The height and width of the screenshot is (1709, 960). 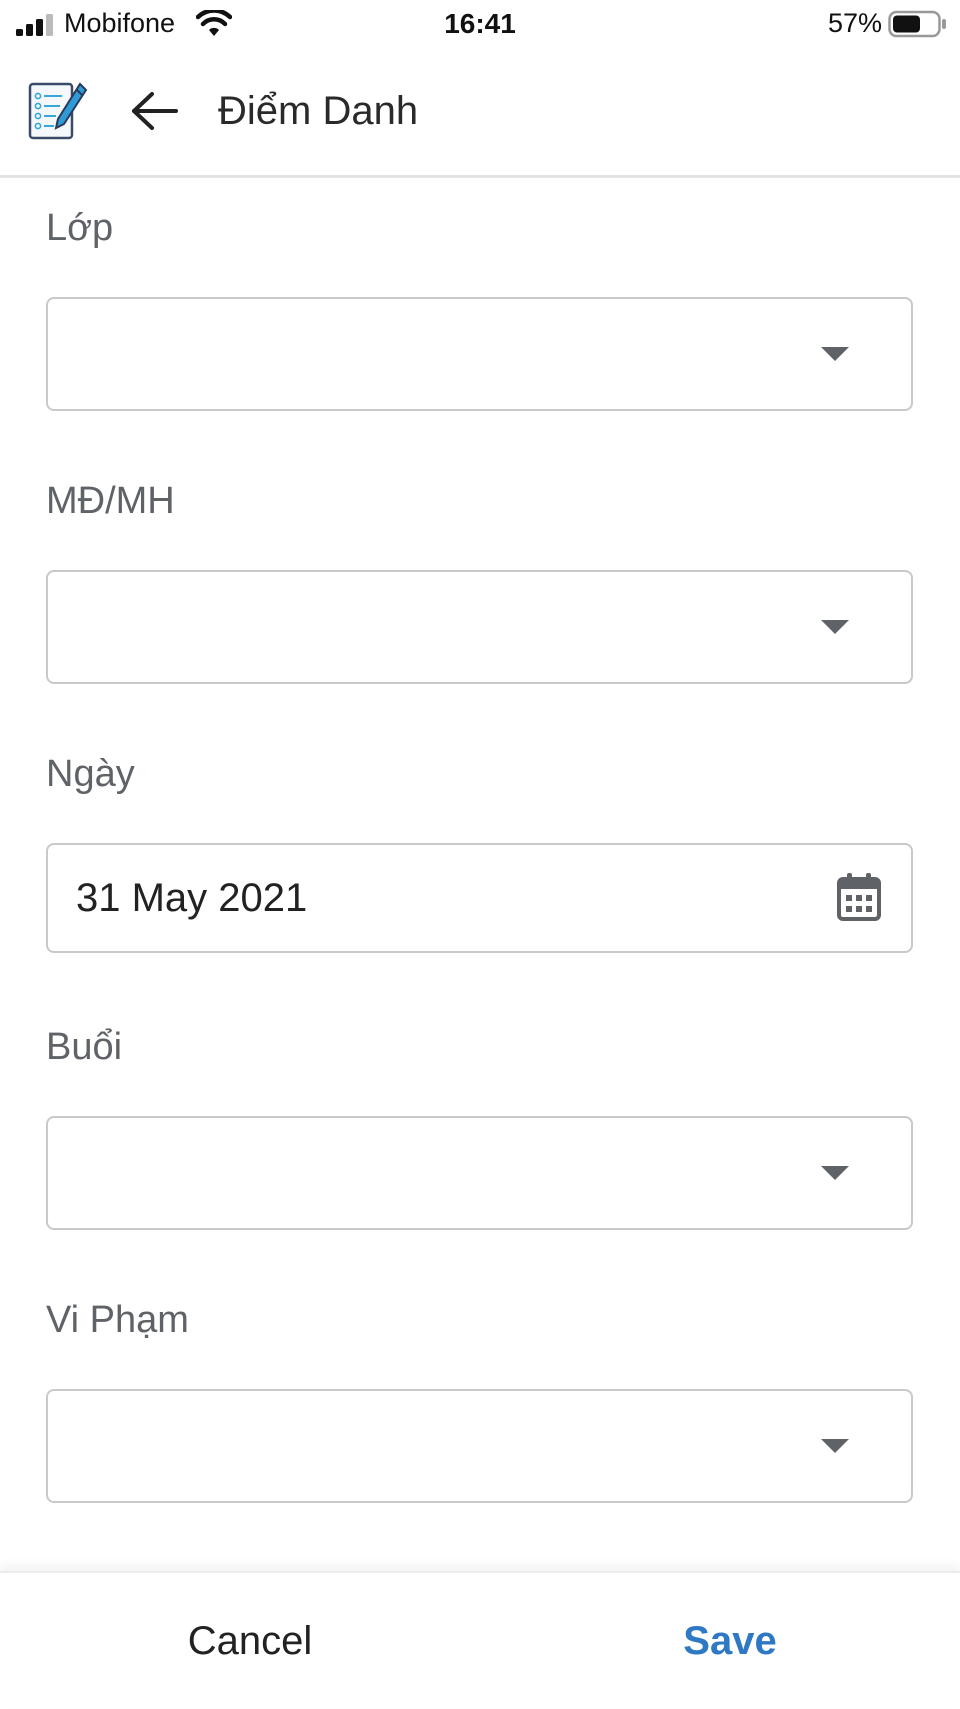 I want to click on field-violation: Vi Phạm, so click(x=479, y=1400).